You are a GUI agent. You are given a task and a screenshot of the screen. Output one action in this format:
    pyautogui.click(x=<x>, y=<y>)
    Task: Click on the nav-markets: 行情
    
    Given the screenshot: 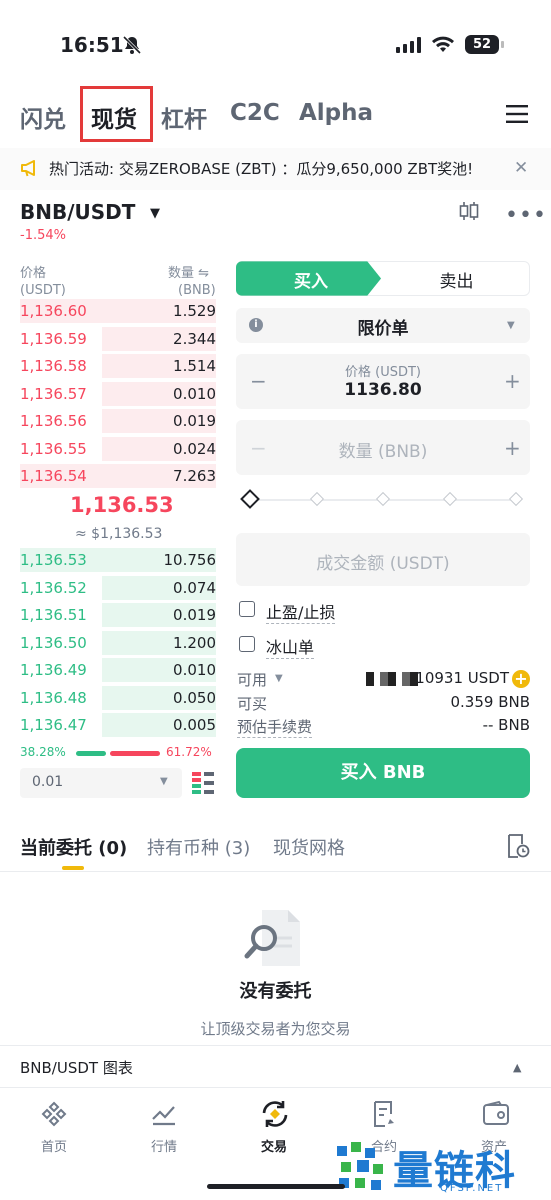 What is the action you would take?
    pyautogui.click(x=164, y=1145)
    